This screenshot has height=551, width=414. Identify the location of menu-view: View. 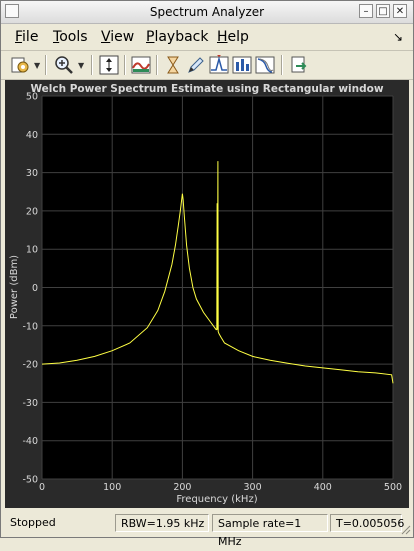
(117, 37).